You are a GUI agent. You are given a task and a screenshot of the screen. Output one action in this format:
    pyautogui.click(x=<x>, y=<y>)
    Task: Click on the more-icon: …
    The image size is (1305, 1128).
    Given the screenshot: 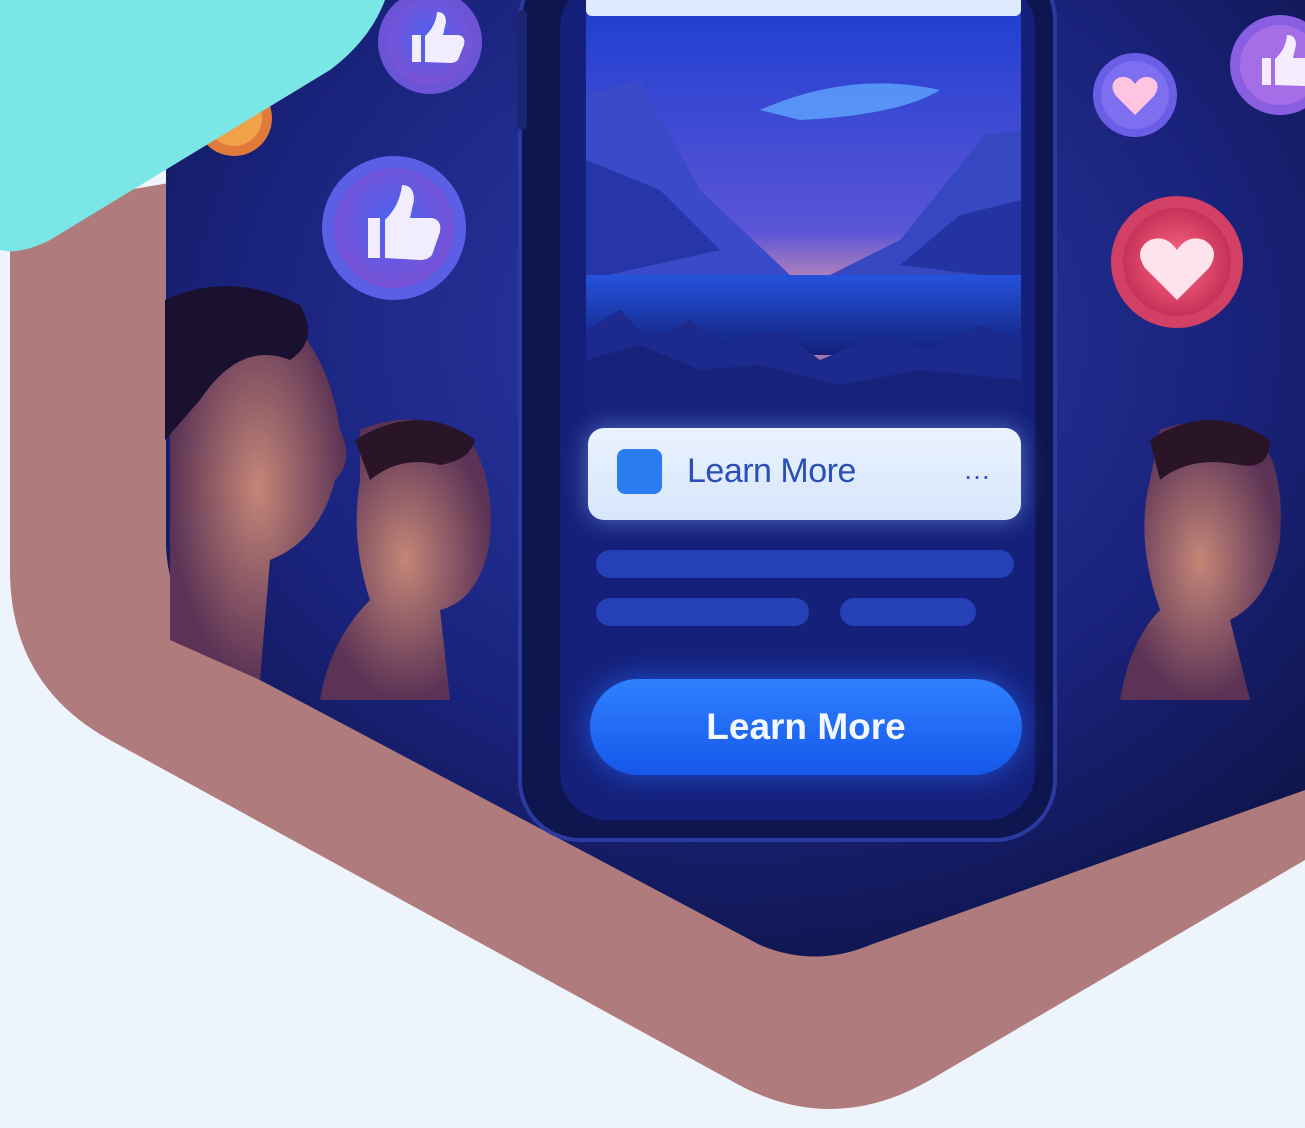 What is the action you would take?
    pyautogui.click(x=978, y=470)
    